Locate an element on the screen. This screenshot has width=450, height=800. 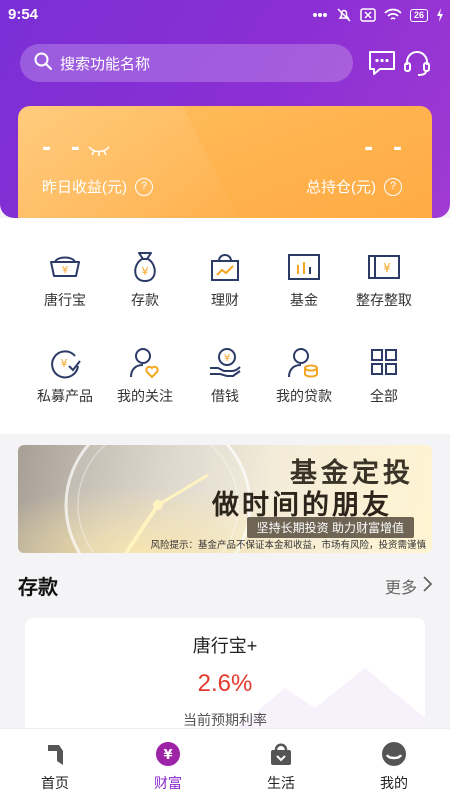
section-title: 存款 is located at coordinates (38, 588).